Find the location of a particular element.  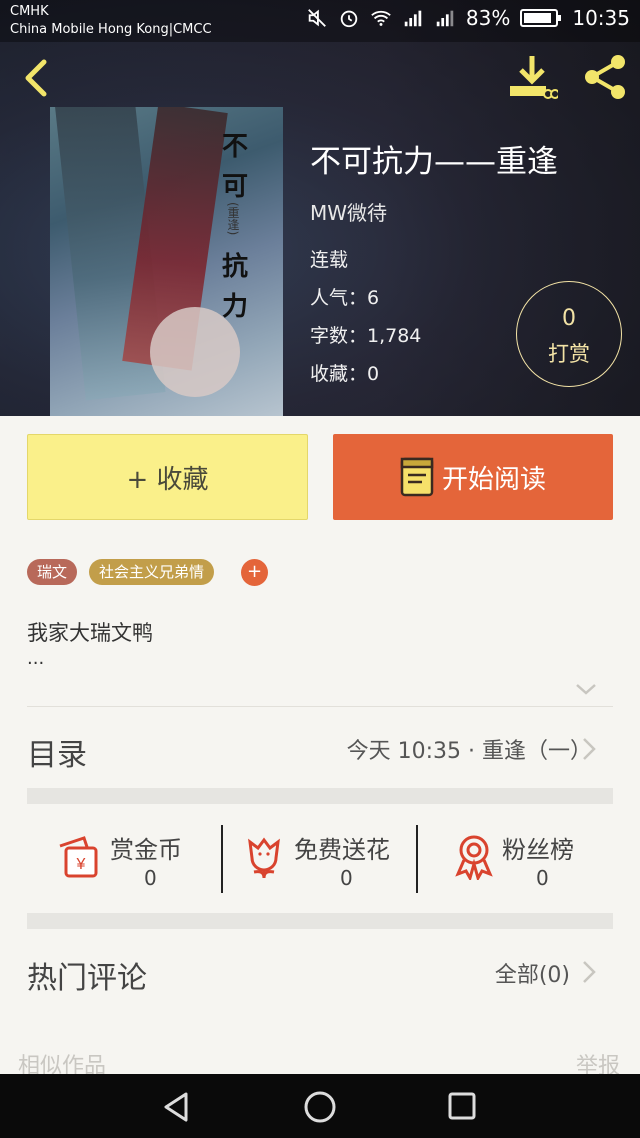

tip-button: 0 打赏 is located at coordinates (569, 334).